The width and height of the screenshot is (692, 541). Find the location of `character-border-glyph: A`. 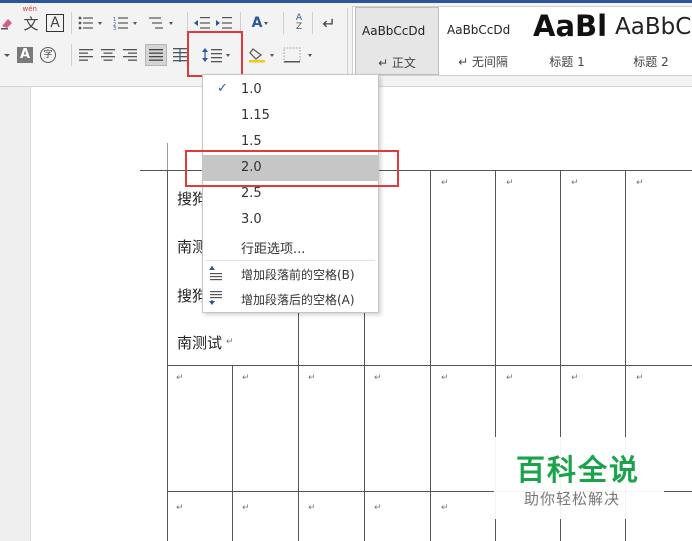

character-border-glyph: A is located at coordinates (55, 23).